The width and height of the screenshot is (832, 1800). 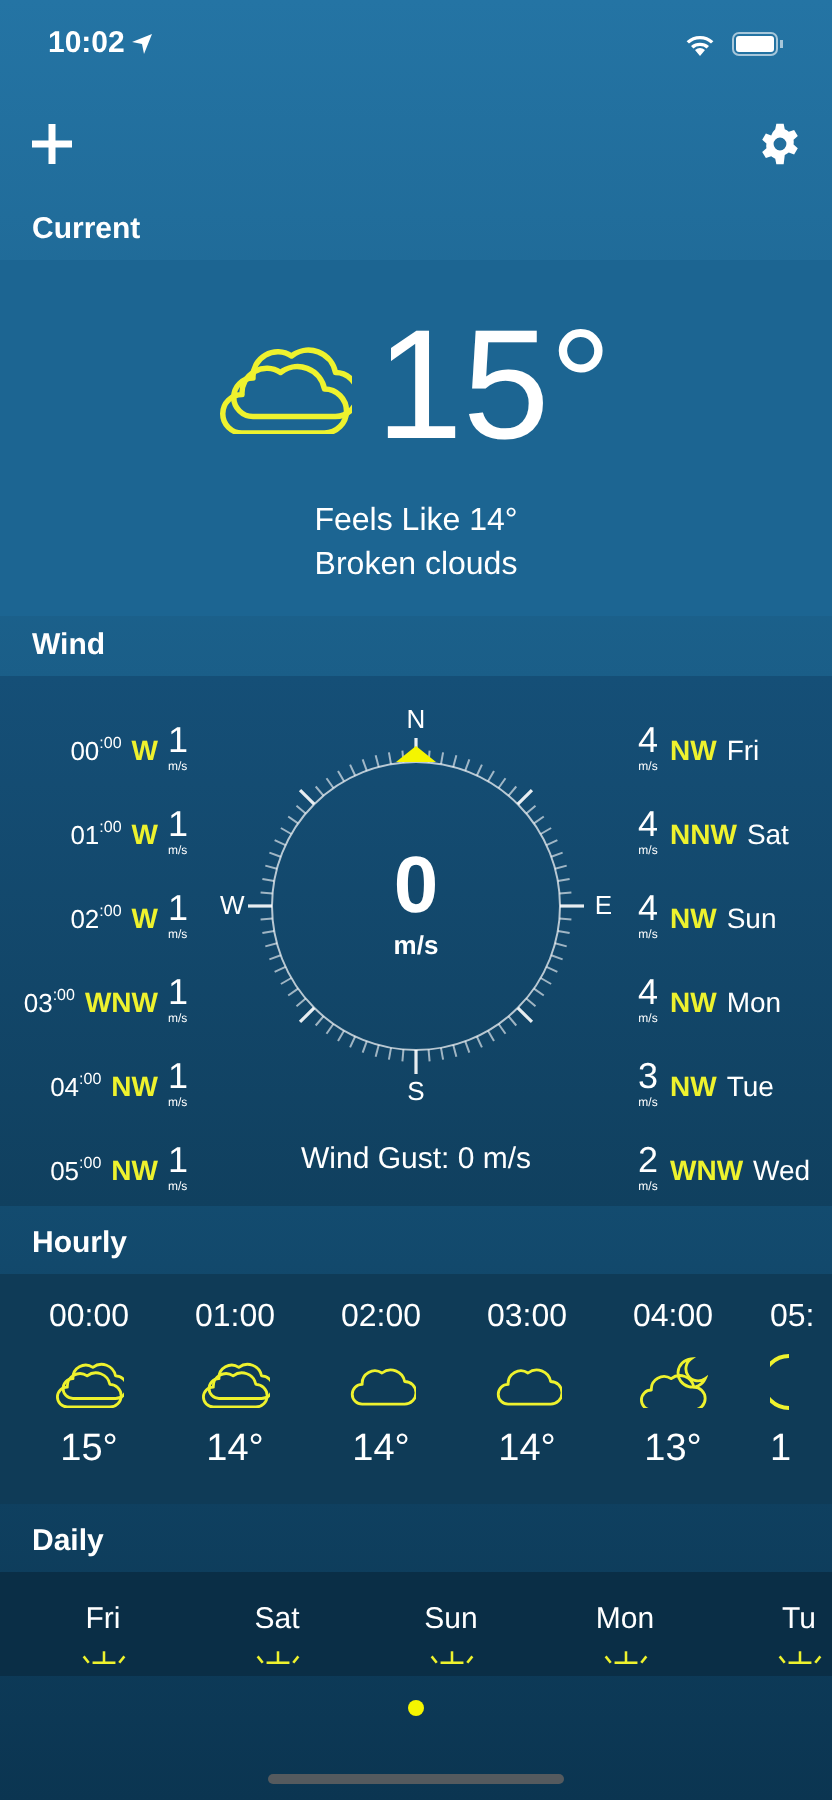 What do you see at coordinates (69, 645) in the screenshot?
I see `section-title: Wind` at bounding box center [69, 645].